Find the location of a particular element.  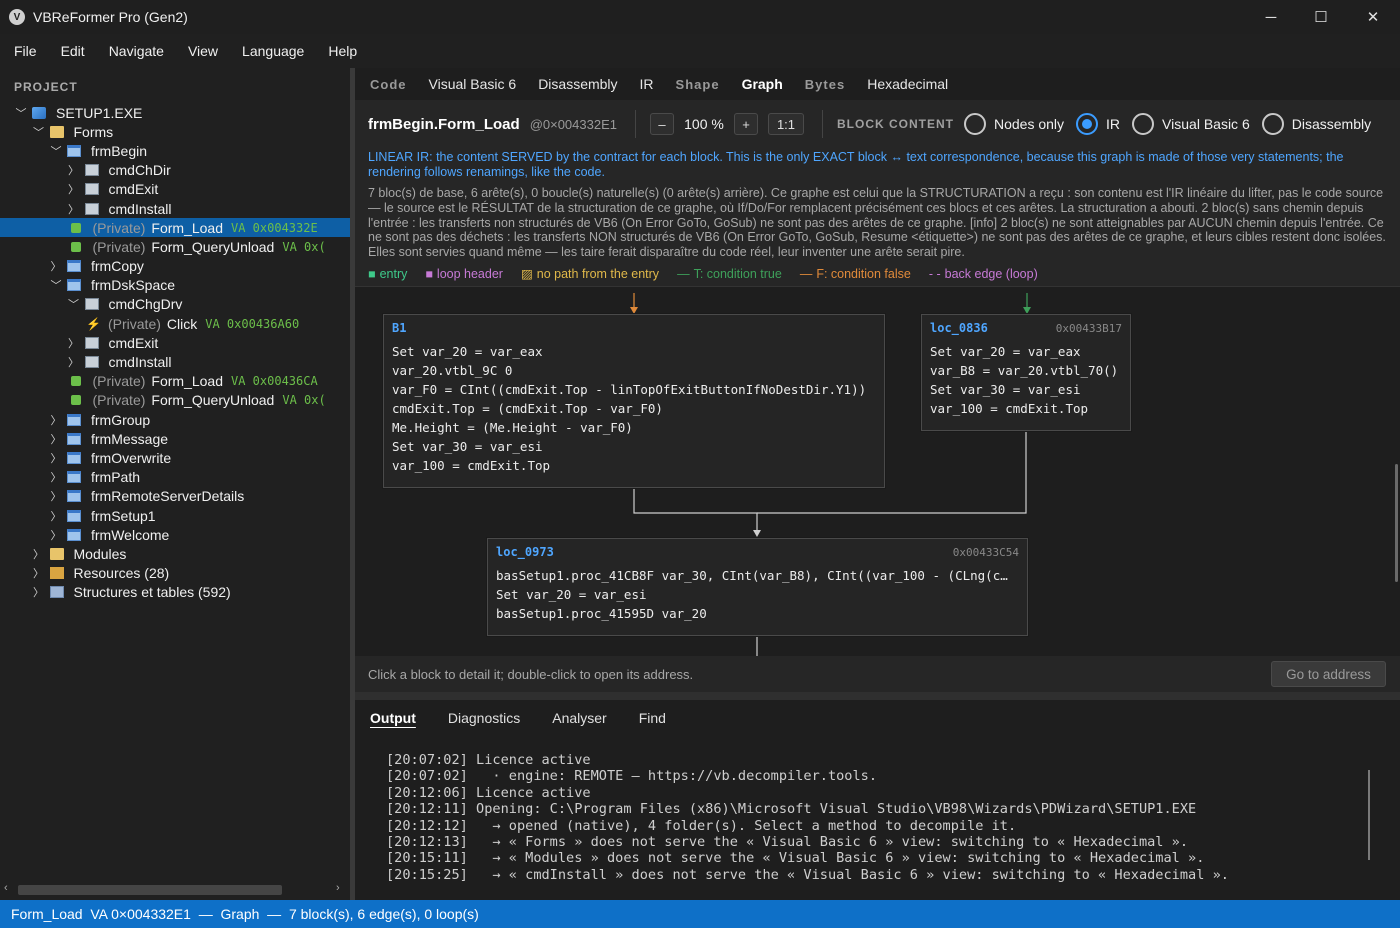

radio-ir is located at coordinates (1087, 124).